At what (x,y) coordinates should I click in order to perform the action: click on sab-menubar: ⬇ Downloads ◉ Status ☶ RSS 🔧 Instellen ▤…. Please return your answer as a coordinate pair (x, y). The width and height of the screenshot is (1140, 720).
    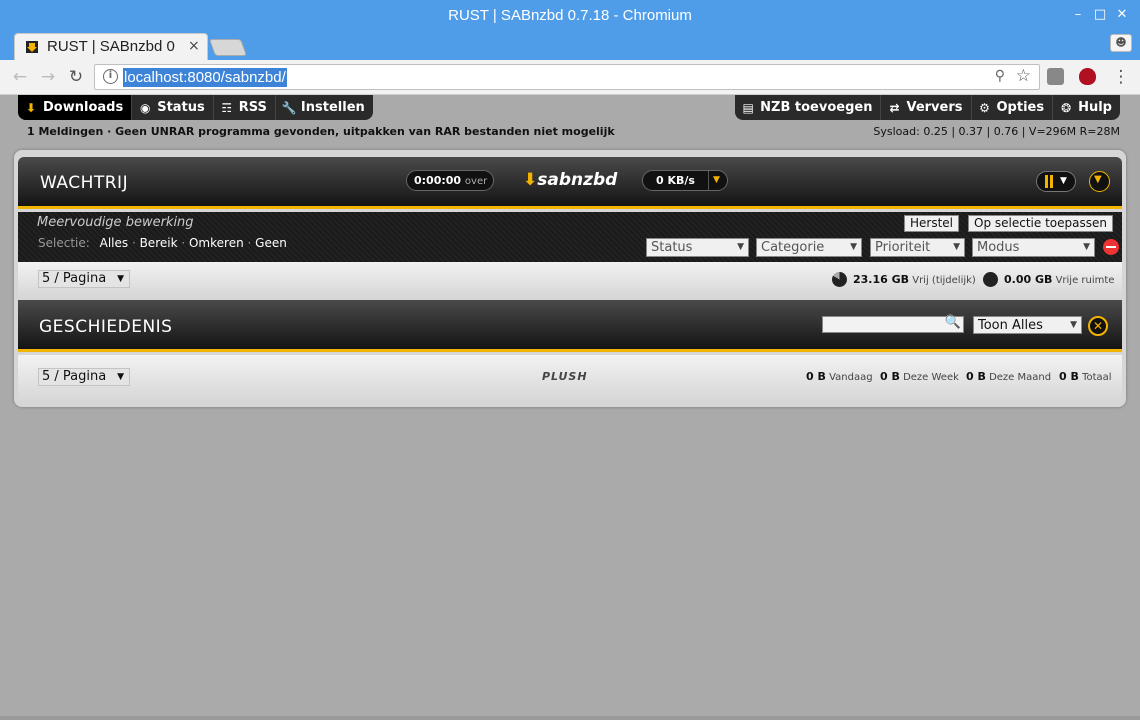
    Looking at the image, I should click on (569, 107).